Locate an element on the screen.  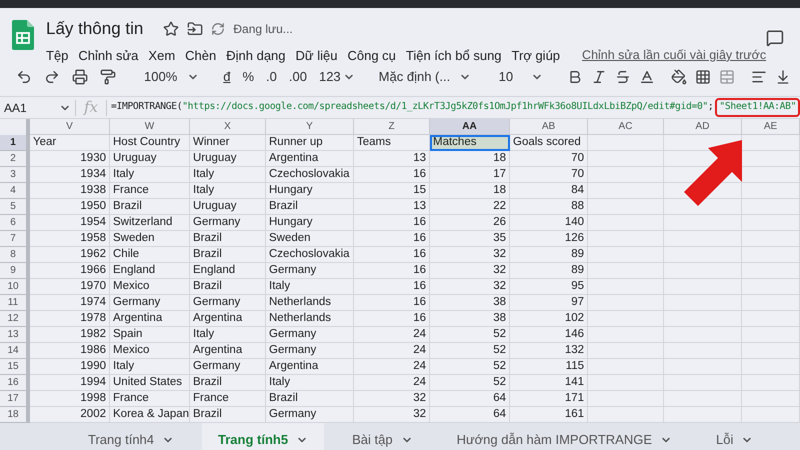
table-cell: 22 is located at coordinates (470, 207).